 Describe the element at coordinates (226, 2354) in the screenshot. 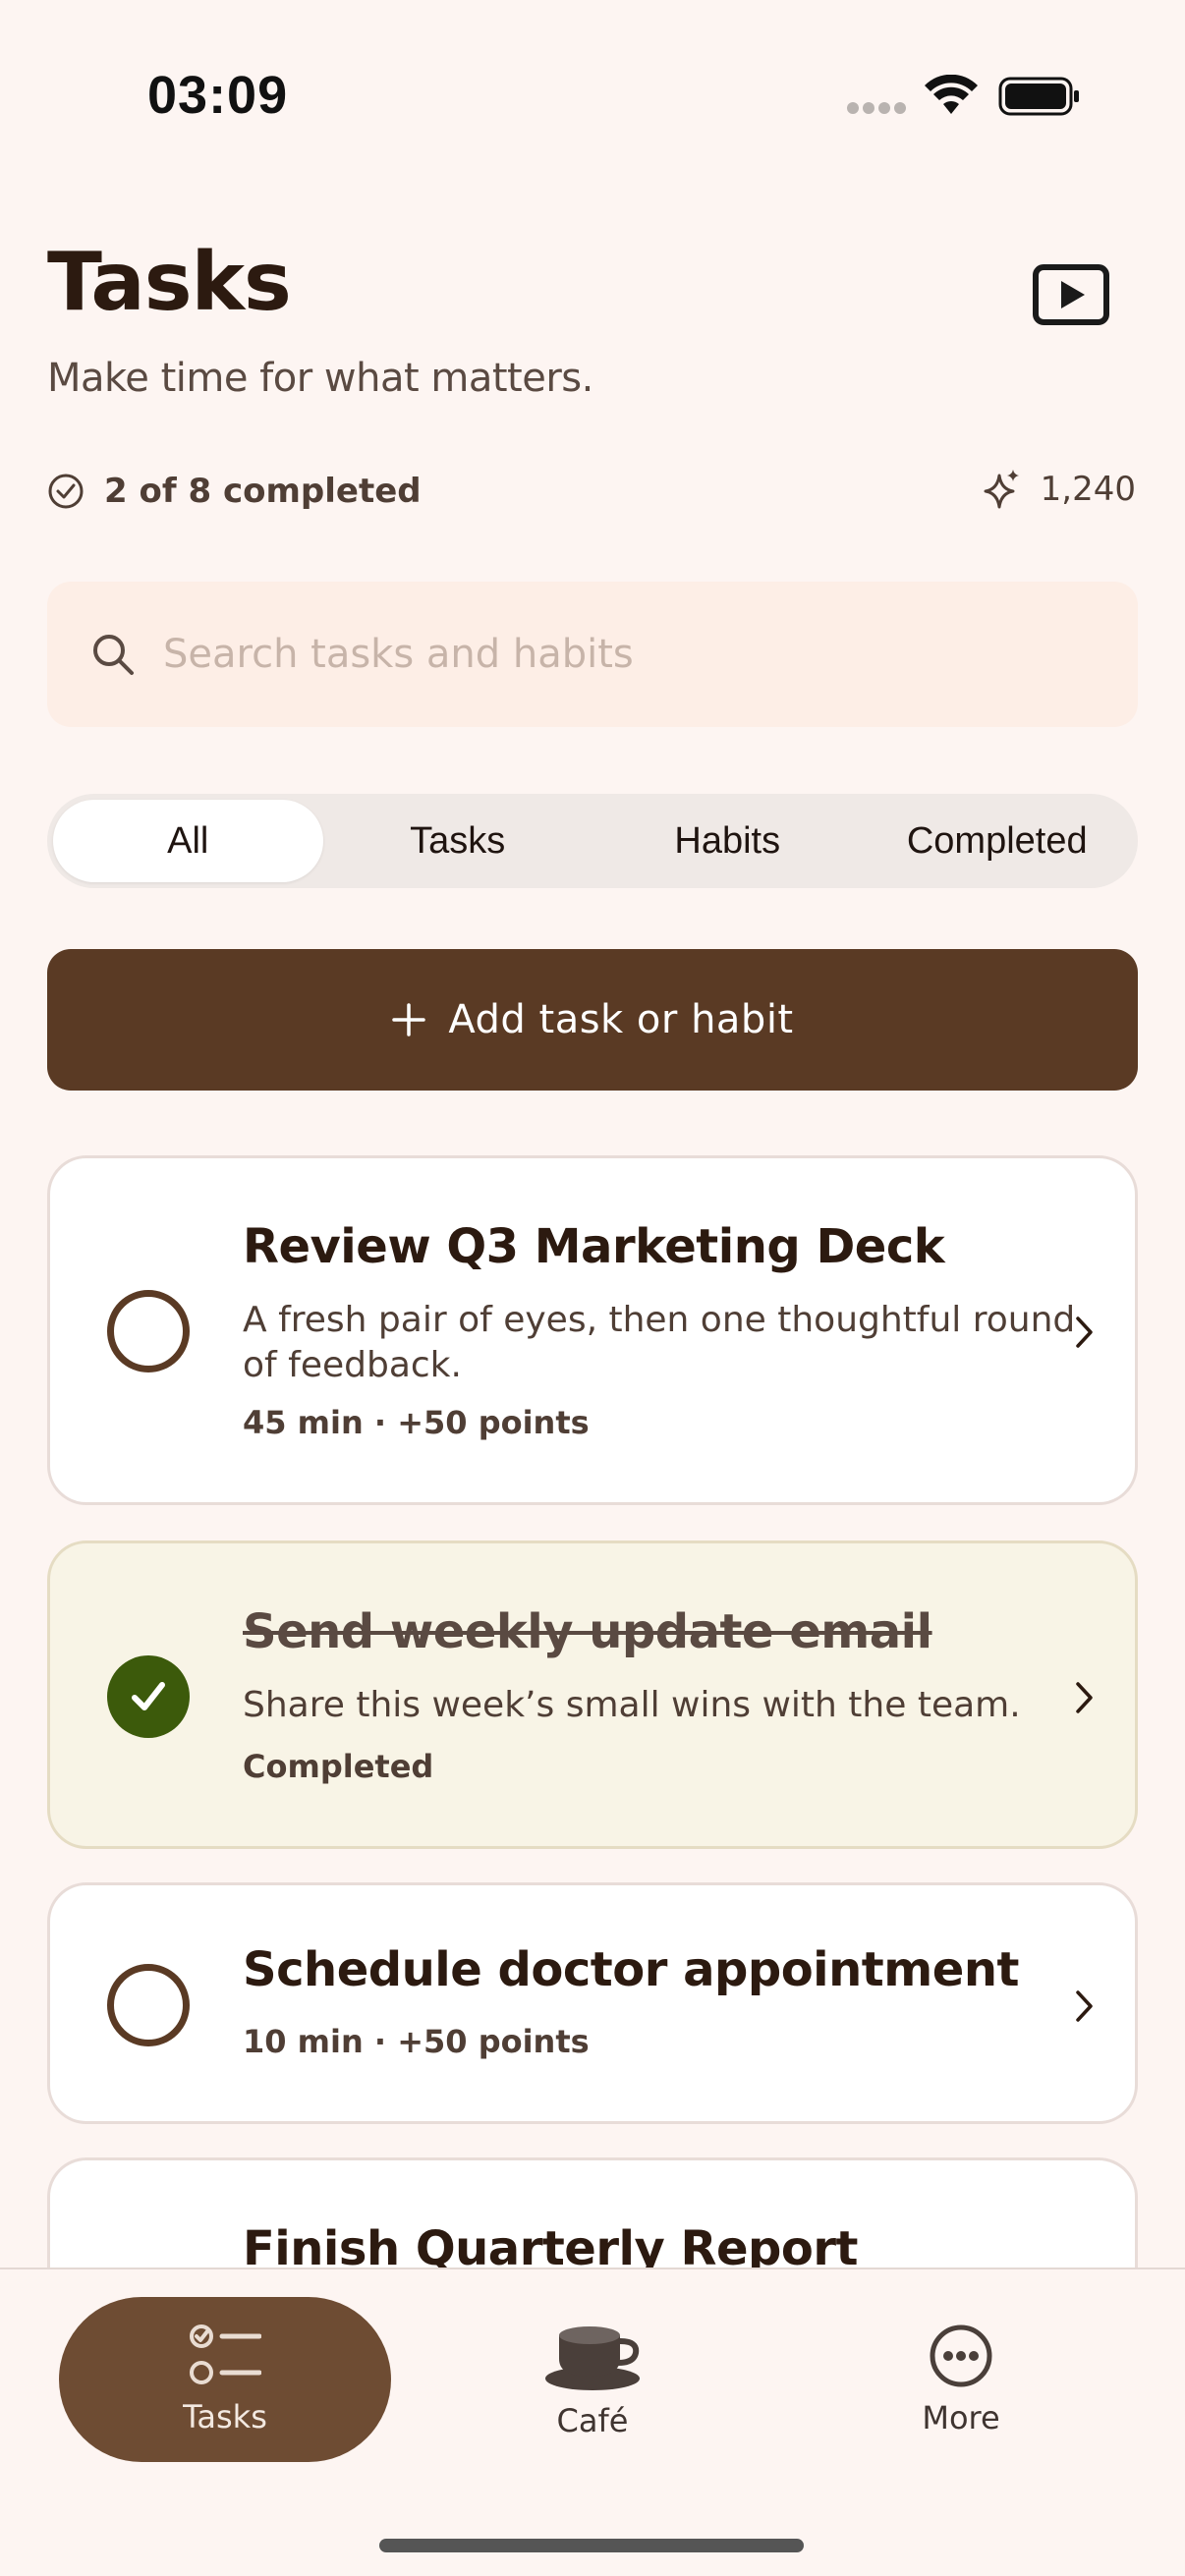

I see `checklist-icon` at that location.